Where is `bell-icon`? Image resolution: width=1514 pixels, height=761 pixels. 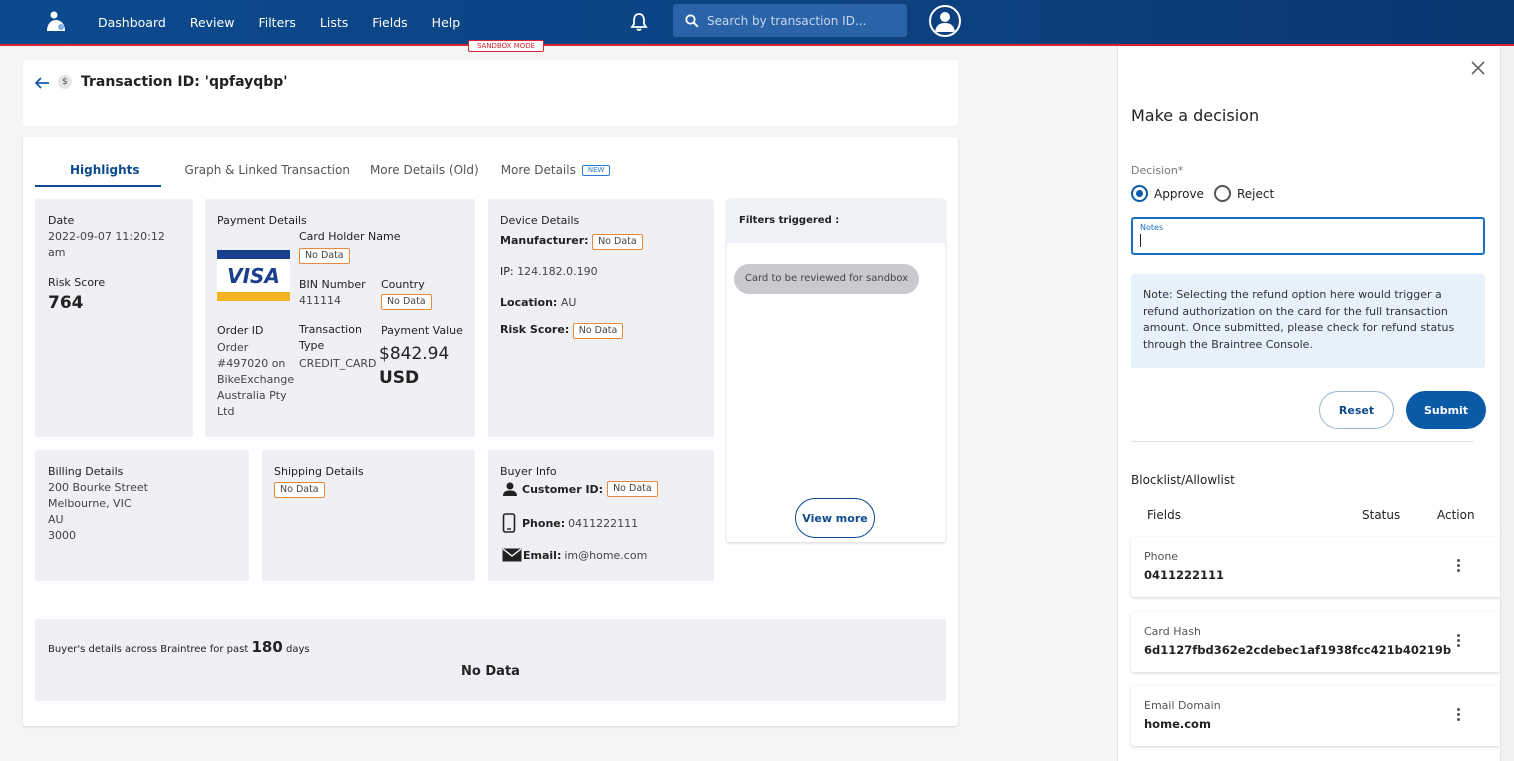
bell-icon is located at coordinates (639, 22).